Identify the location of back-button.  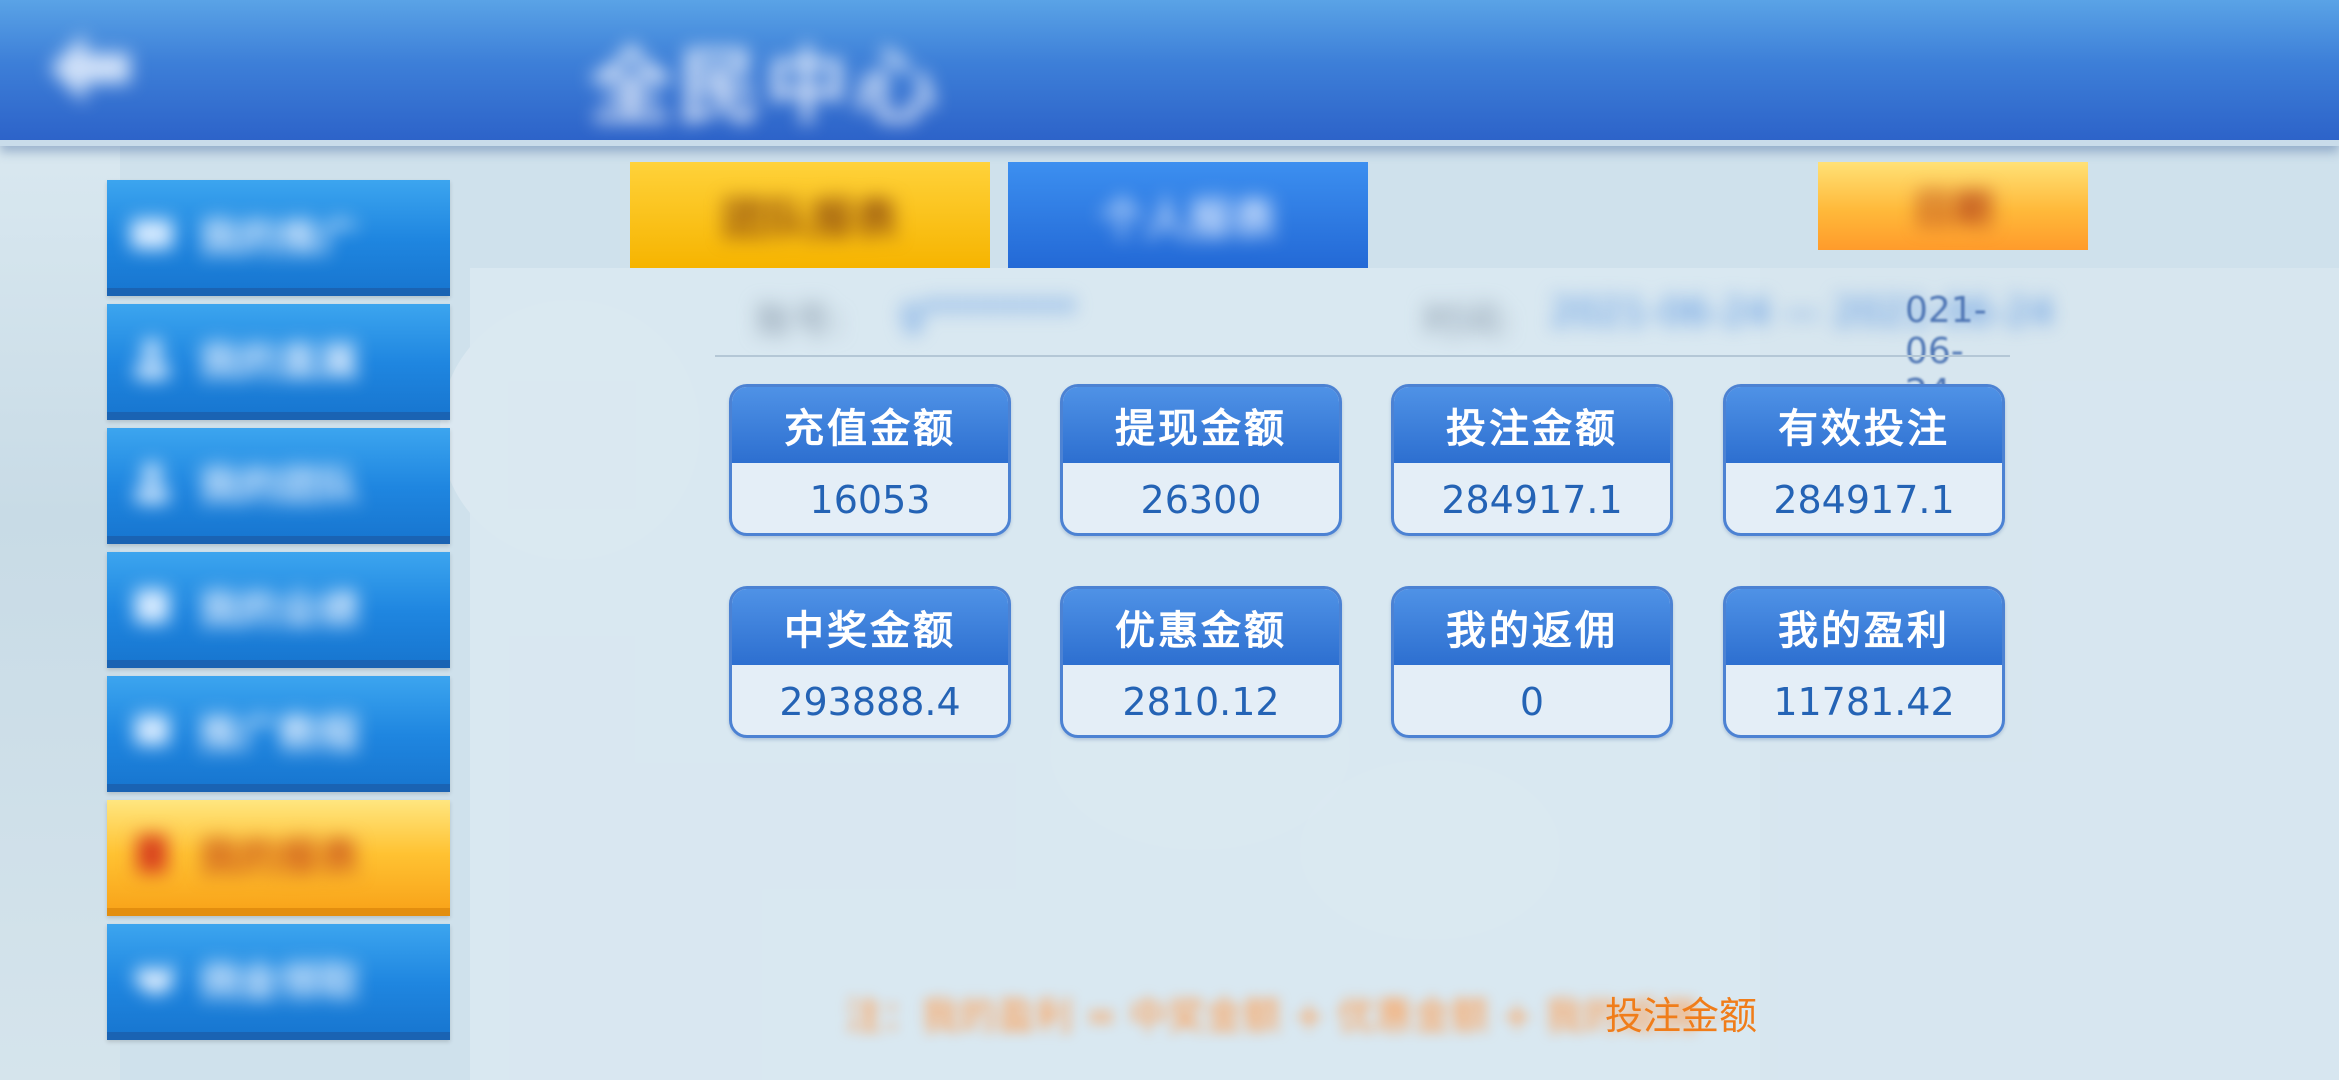
(90, 68).